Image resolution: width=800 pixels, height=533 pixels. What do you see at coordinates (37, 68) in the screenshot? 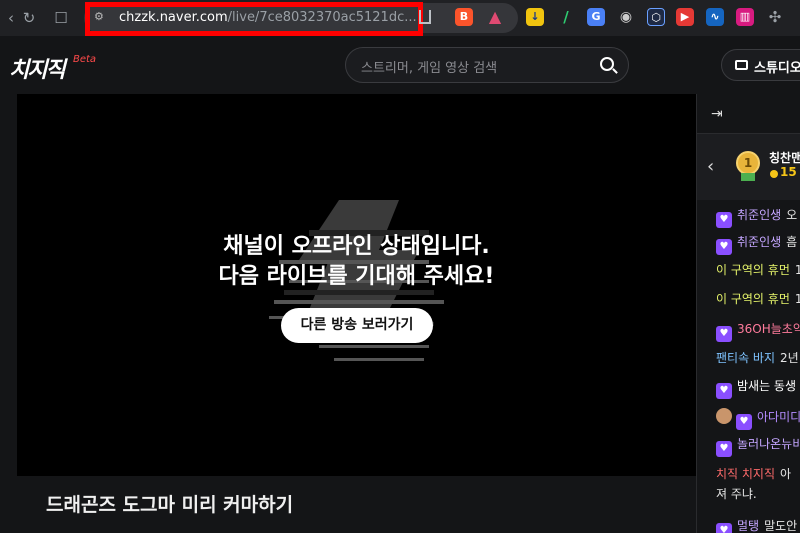
I see `chzzk-logo: 치지직` at bounding box center [37, 68].